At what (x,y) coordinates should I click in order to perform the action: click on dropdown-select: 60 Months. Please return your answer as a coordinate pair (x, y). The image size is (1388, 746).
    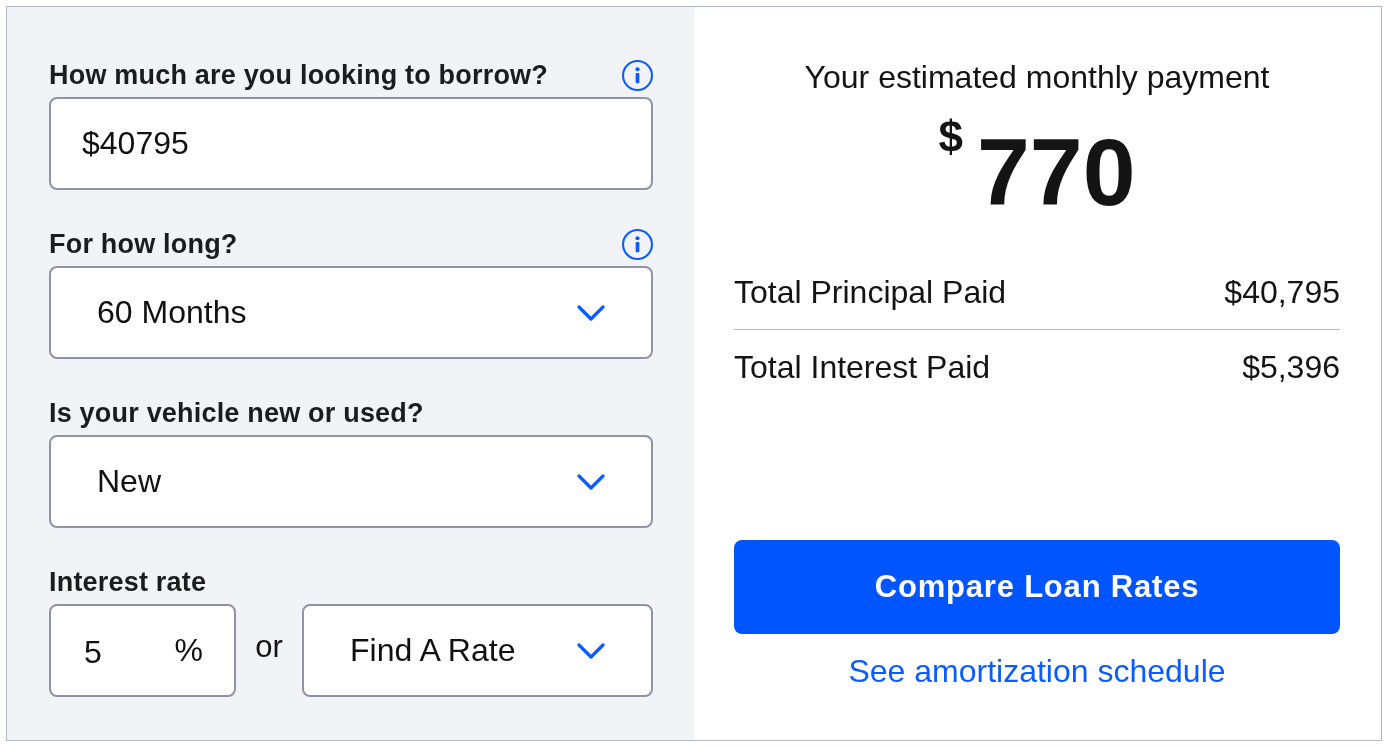
    Looking at the image, I should click on (351, 312).